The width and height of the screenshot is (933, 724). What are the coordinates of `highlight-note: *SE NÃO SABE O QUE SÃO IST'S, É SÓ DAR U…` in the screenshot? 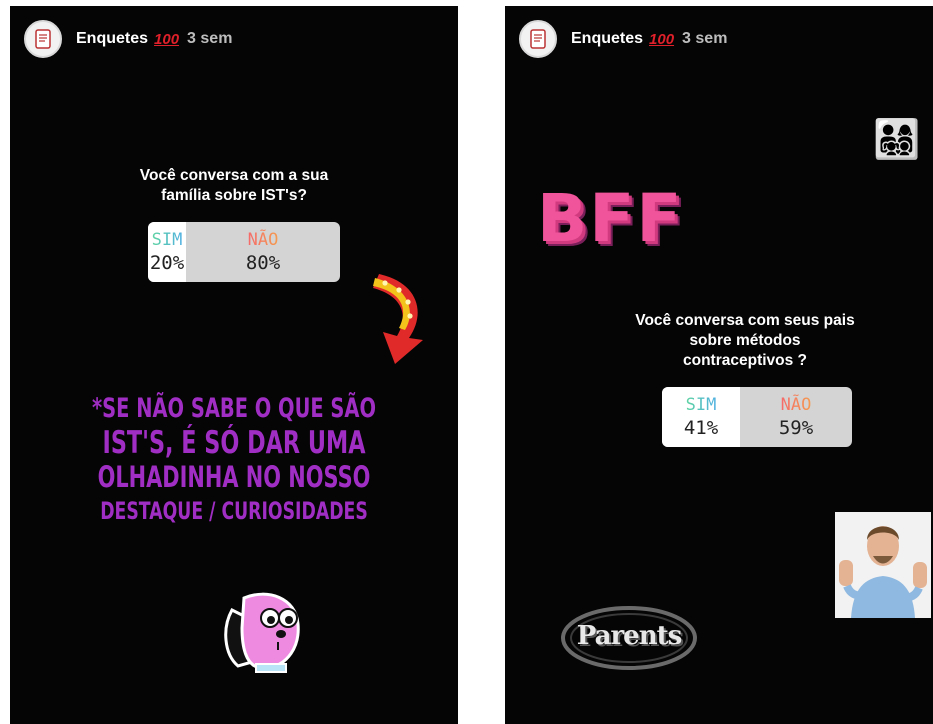 It's located at (234, 460).